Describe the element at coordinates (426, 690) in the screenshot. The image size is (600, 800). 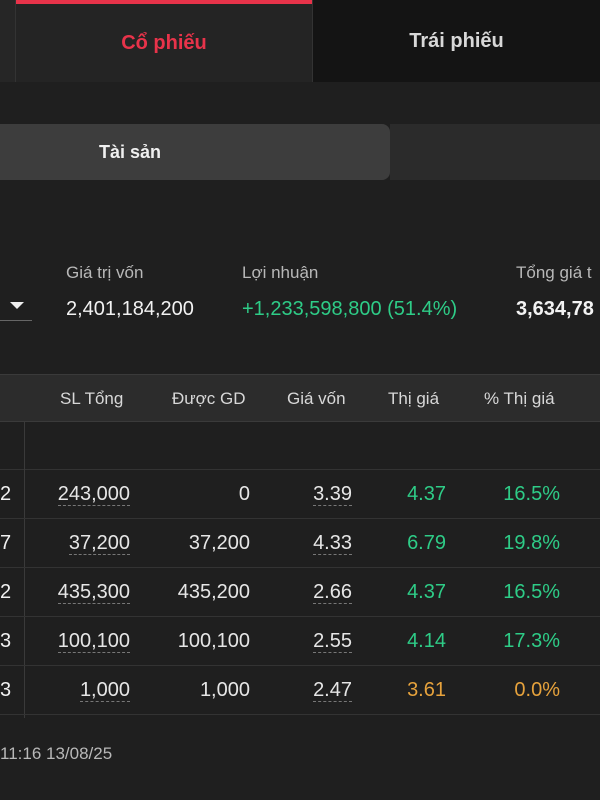
I see `cell-market-price: 3.61` at that location.